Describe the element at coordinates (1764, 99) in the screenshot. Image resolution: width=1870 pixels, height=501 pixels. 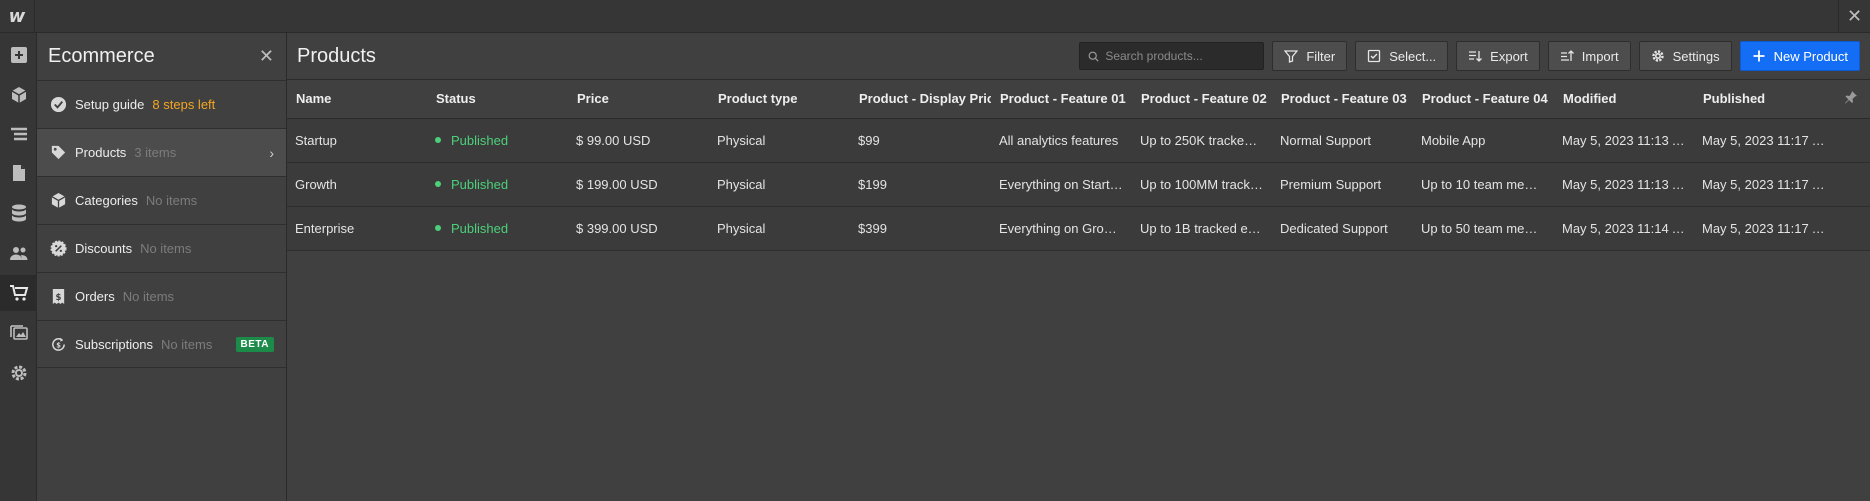
I see `column-header-published: Published` at that location.